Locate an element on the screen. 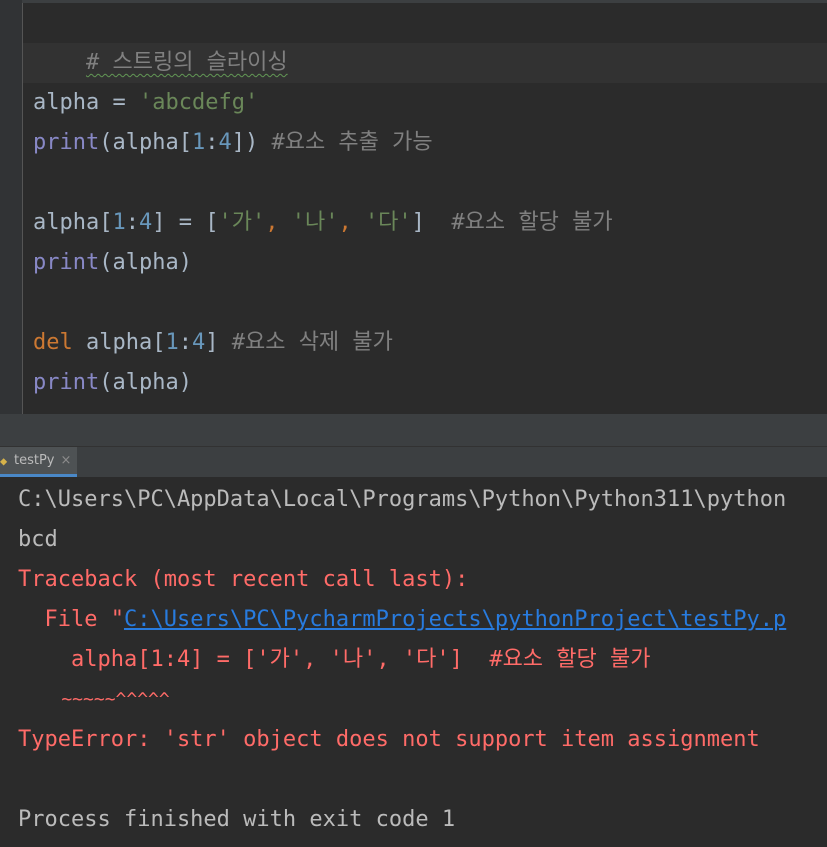 This screenshot has height=847, width=827. console-output-line: bcd is located at coordinates (38, 539).